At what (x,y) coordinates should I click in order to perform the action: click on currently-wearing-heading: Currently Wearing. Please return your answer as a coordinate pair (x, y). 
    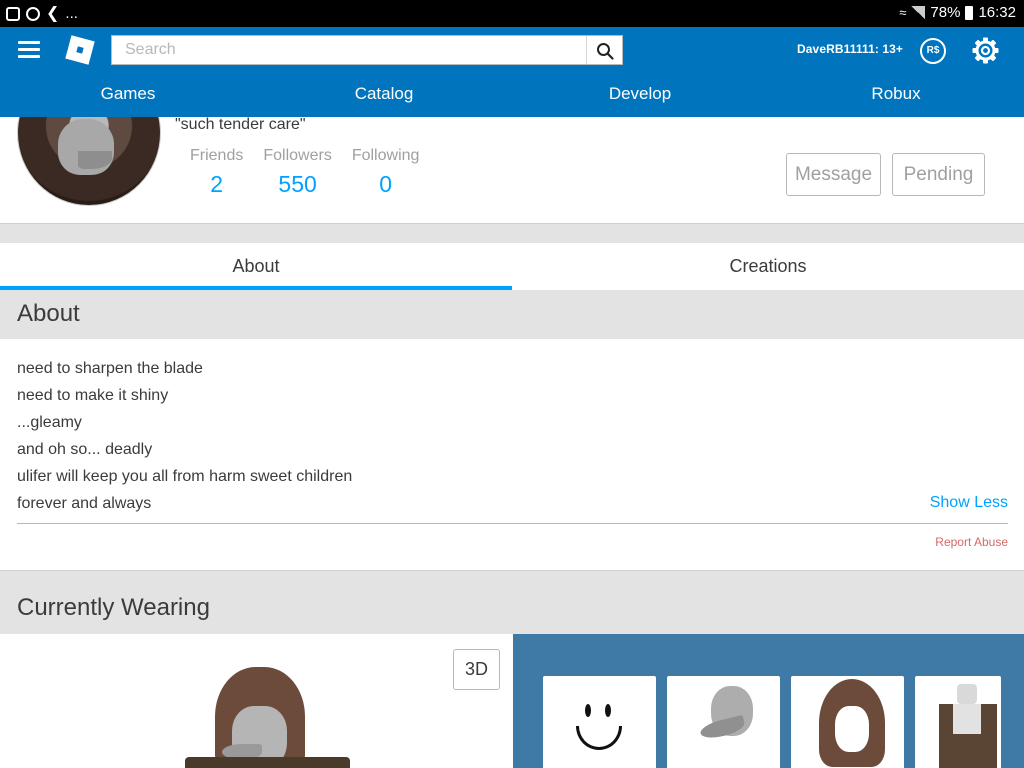
    Looking at the image, I should click on (113, 607).